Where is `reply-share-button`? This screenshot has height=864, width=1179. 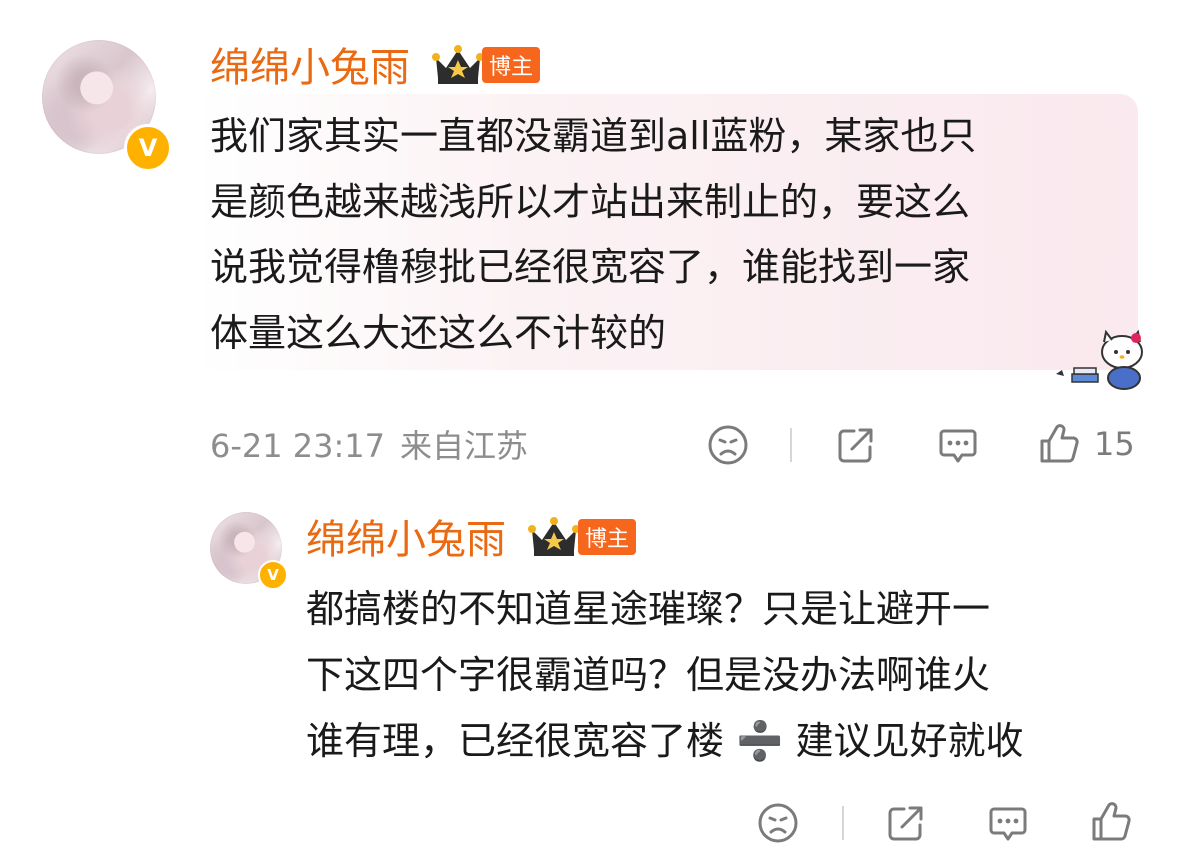
reply-share-button is located at coordinates (907, 823).